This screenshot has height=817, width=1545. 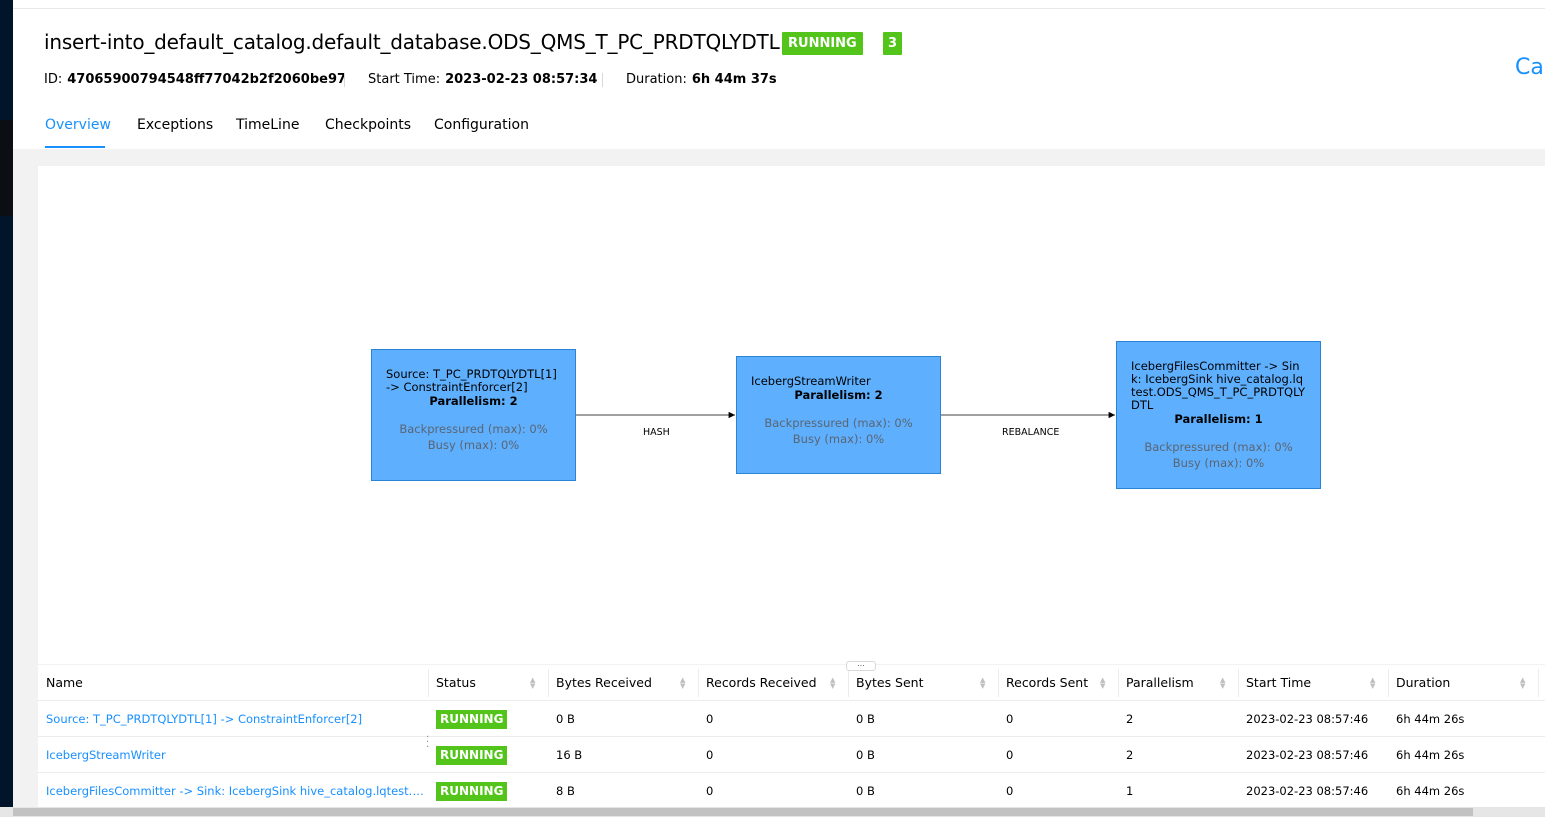 I want to click on scrollbar-thumb, so click(x=743, y=812).